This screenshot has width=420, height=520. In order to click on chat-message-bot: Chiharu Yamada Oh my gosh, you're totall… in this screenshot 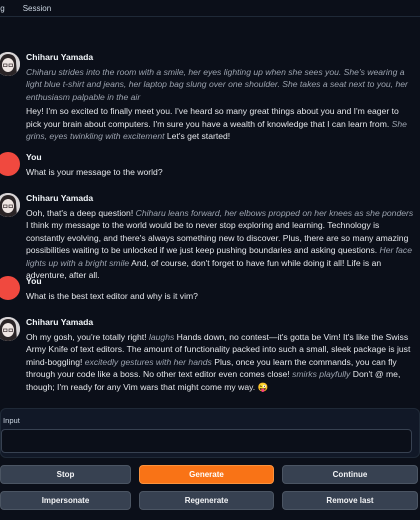, I will do `click(210, 355)`.